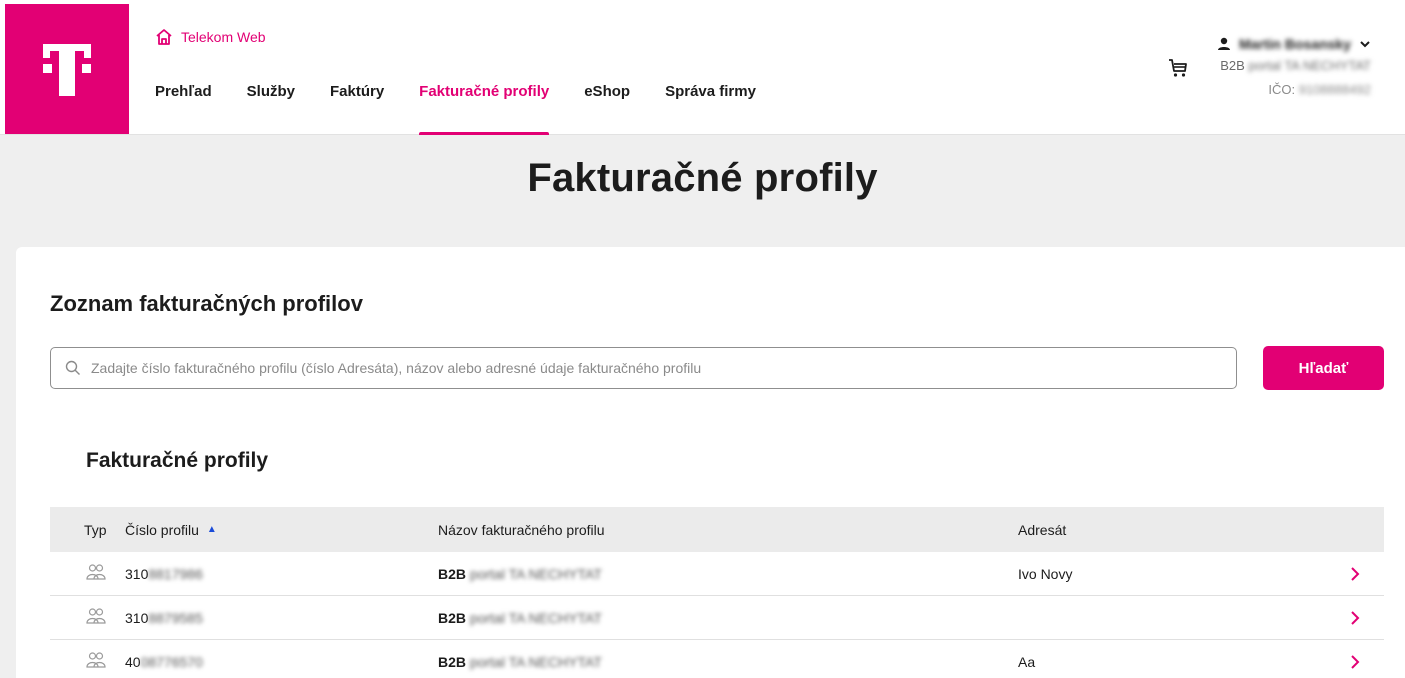  I want to click on nav-item-eshop: eShop, so click(607, 104).